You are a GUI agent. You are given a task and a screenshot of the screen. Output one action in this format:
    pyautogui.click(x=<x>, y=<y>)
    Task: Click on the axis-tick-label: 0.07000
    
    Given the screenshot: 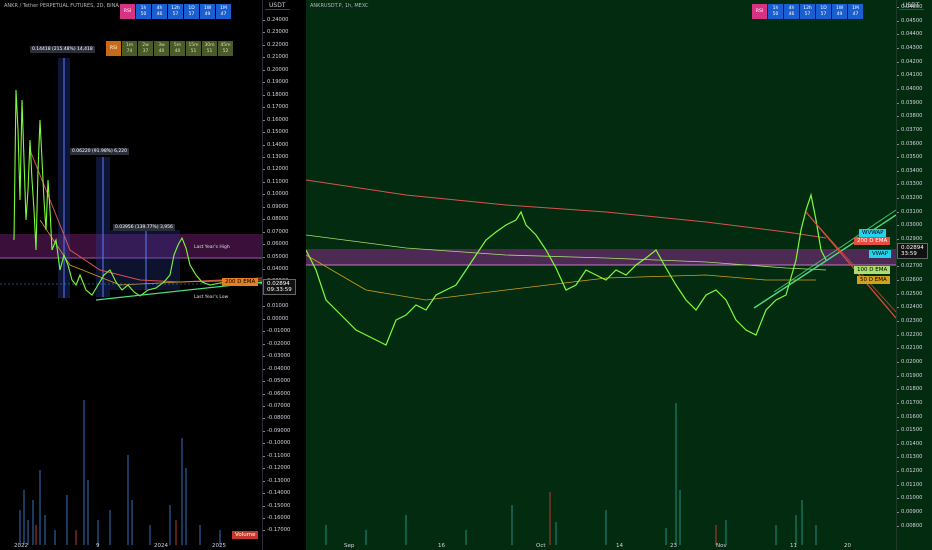 What is the action you would take?
    pyautogui.click(x=276, y=231)
    